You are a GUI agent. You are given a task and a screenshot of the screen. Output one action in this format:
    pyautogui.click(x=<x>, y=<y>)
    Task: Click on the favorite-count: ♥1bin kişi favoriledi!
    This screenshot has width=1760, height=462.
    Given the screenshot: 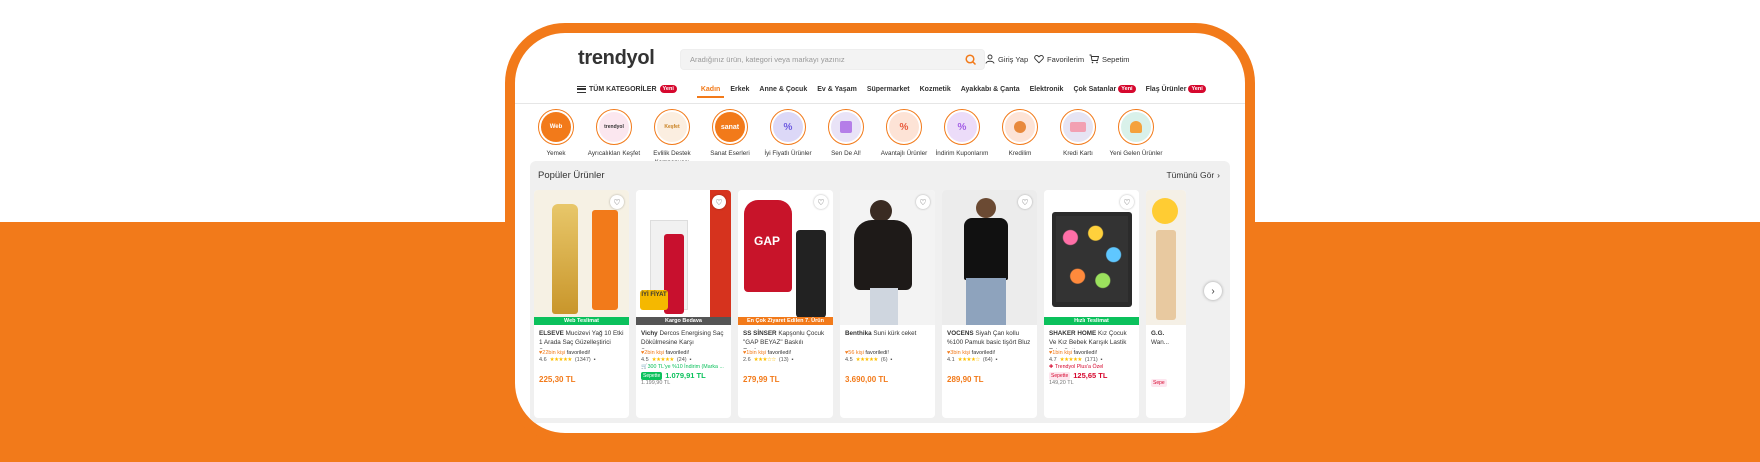 What is the action you would take?
    pyautogui.click(x=785, y=352)
    